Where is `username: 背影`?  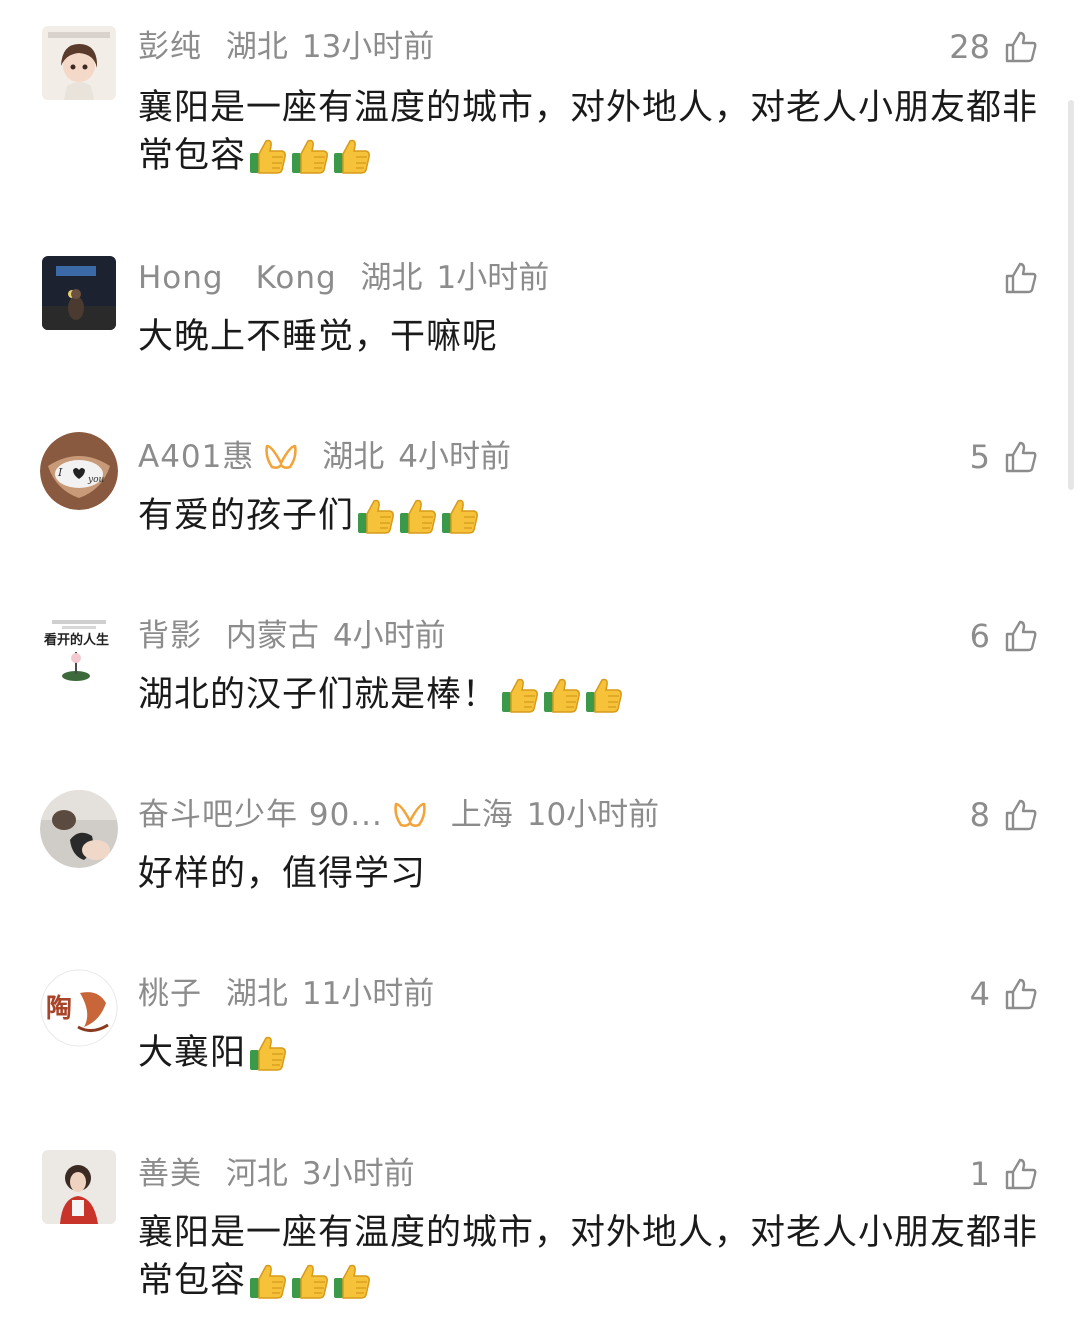
username: 背影 is located at coordinates (170, 636).